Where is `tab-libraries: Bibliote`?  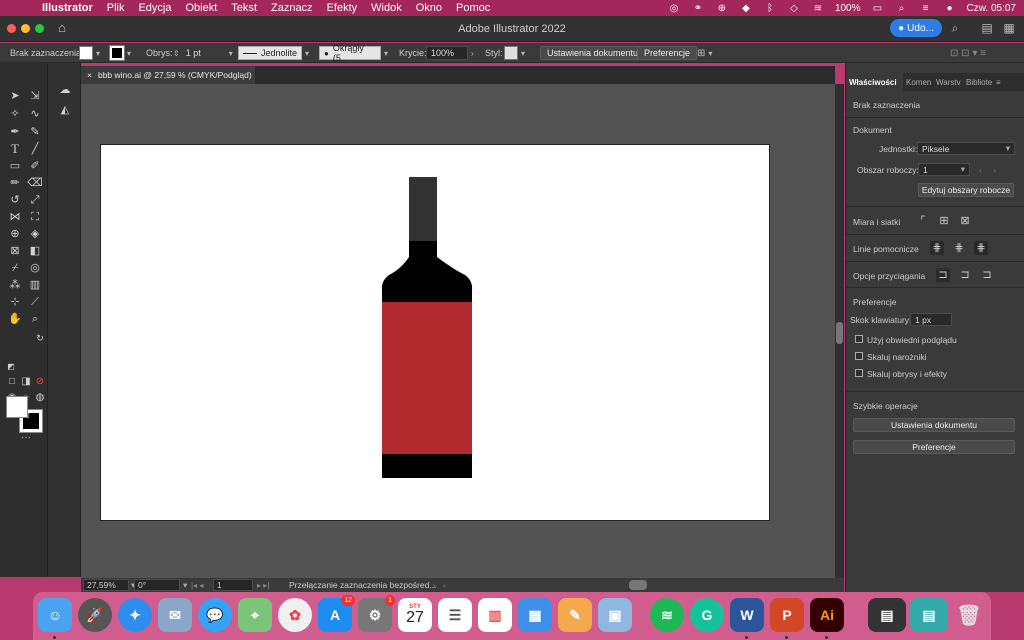 tab-libraries: Bibliote is located at coordinates (978, 82).